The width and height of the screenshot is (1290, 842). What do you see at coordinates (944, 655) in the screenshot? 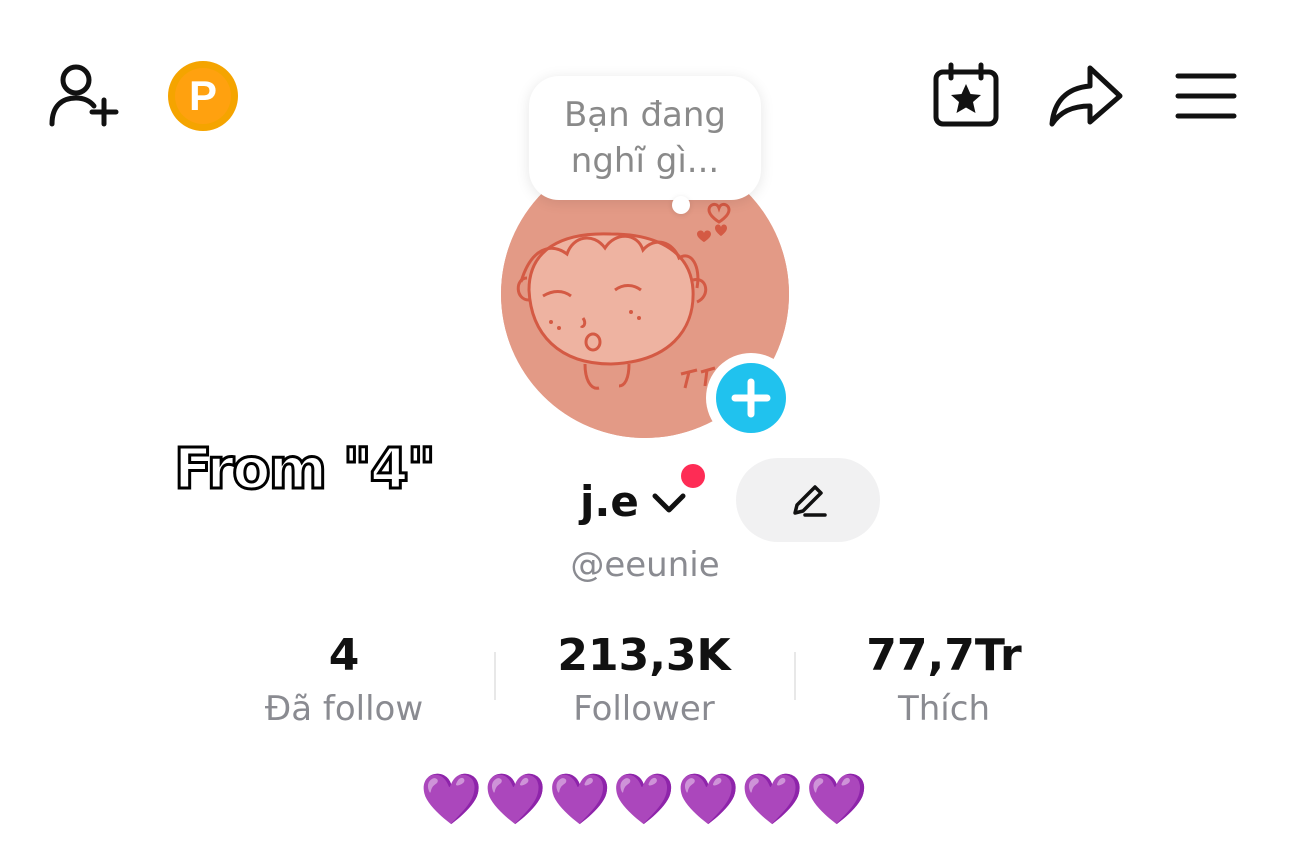
I see `likes-count: 77,7Tr` at bounding box center [944, 655].